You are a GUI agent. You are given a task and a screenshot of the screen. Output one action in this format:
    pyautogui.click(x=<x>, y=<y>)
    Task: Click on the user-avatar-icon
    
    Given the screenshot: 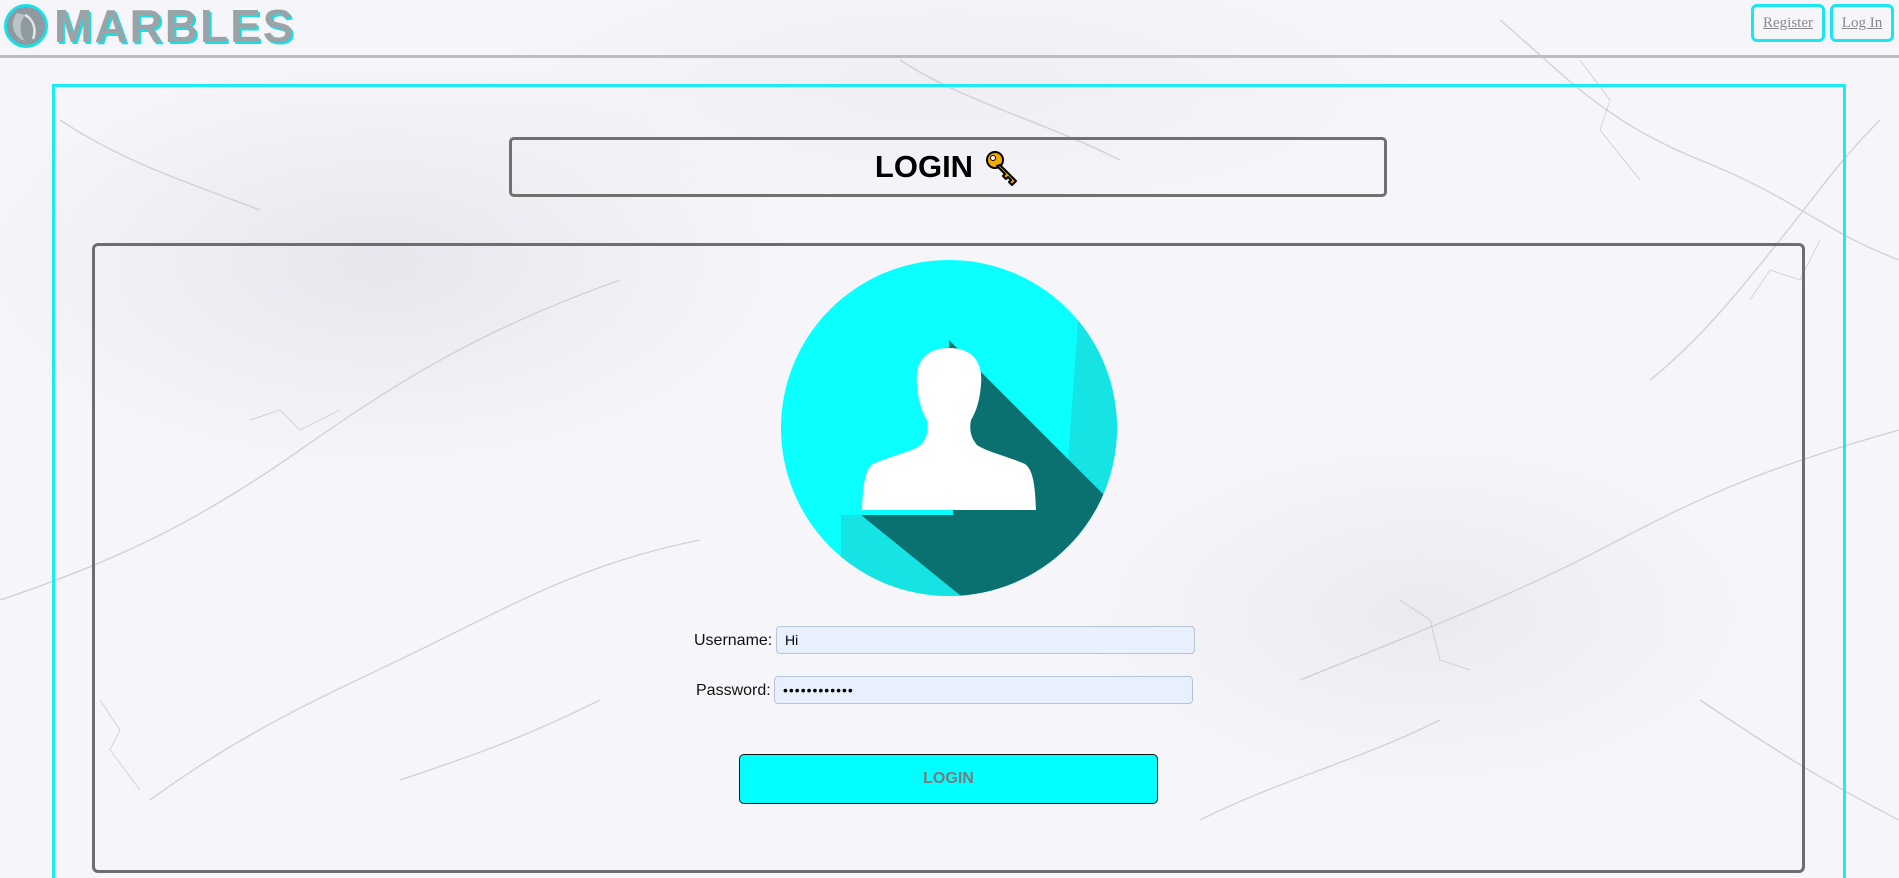 What is the action you would take?
    pyautogui.click(x=949, y=428)
    